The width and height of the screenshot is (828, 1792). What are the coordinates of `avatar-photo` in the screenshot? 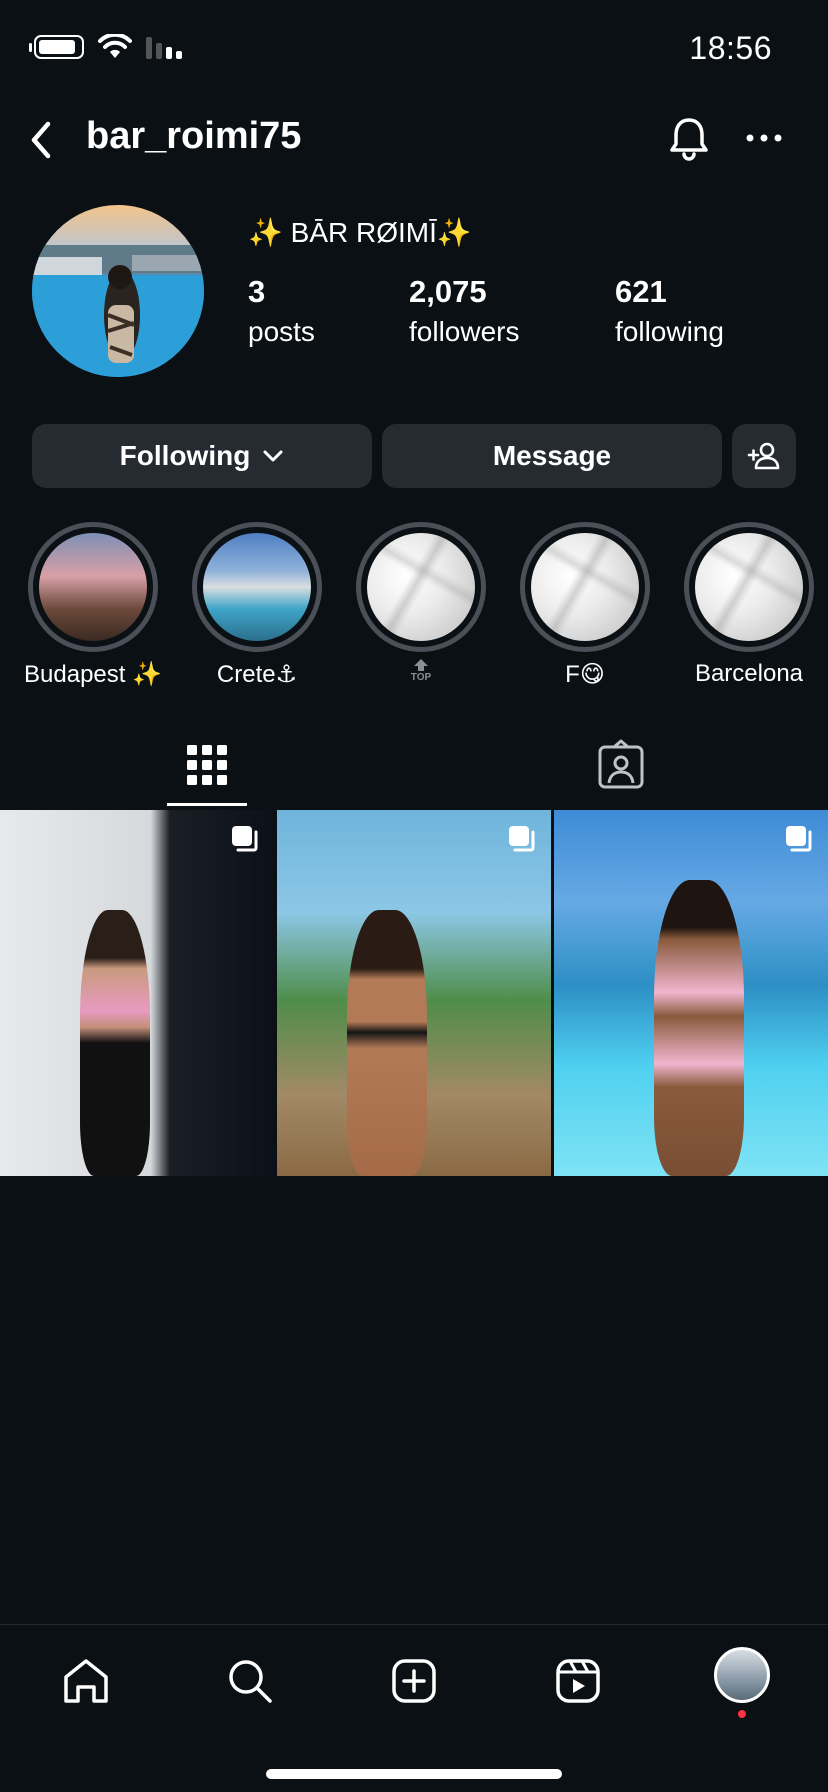 It's located at (118, 311).